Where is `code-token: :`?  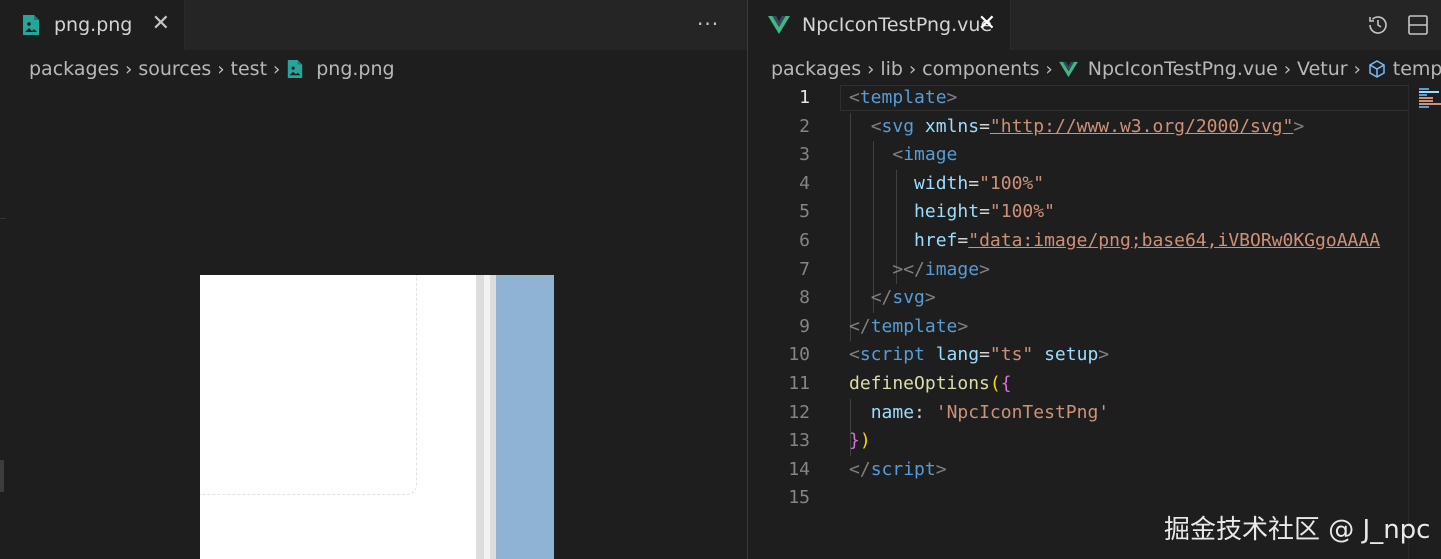 code-token: : is located at coordinates (925, 412).